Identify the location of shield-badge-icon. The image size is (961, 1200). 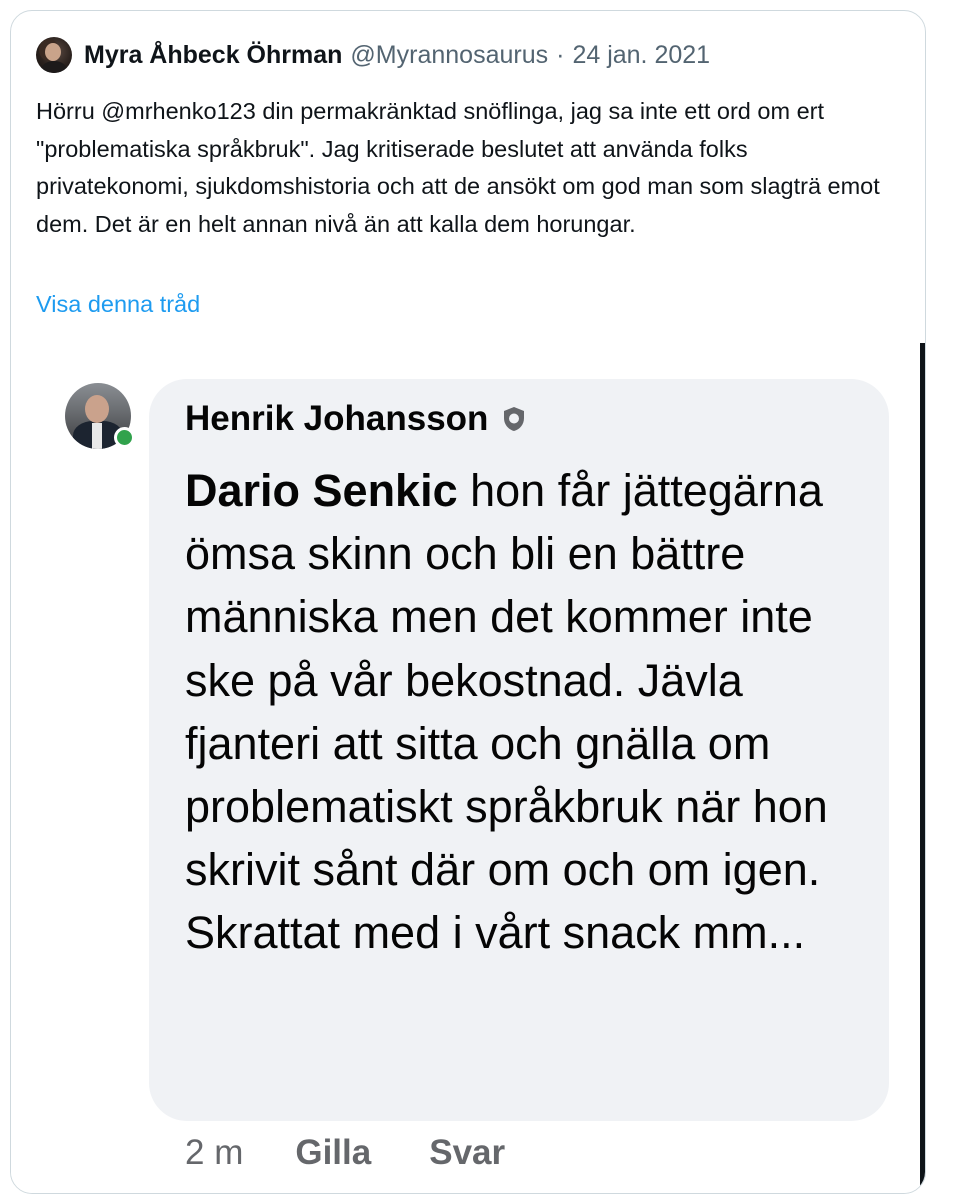
(514, 419).